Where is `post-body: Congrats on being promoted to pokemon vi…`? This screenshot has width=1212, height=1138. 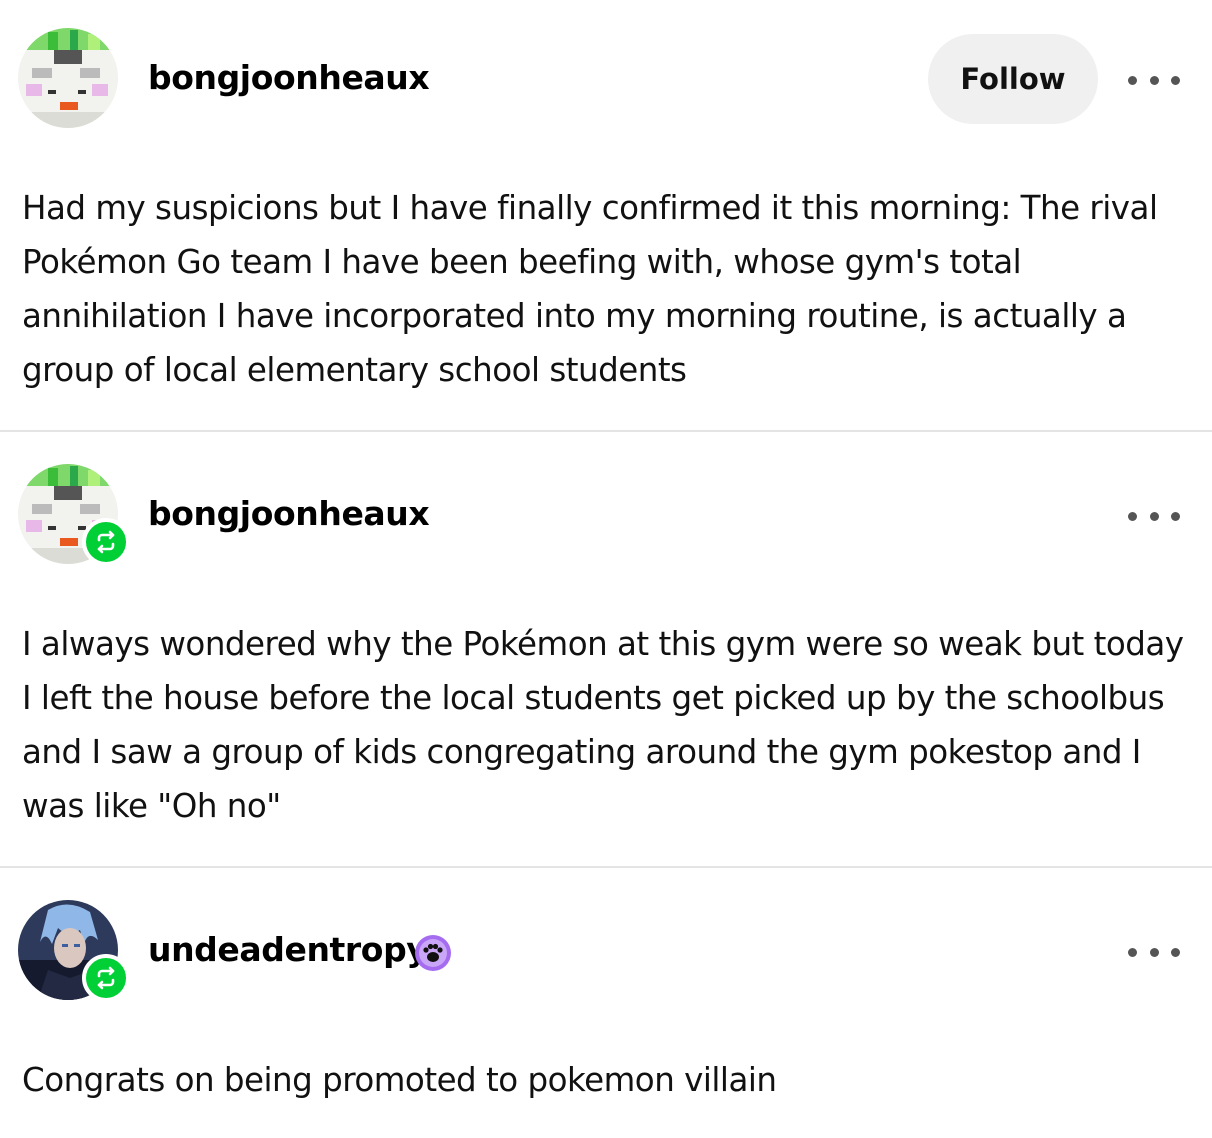
post-body: Congrats on being promoted to pokemon vi… is located at coordinates (399, 1080).